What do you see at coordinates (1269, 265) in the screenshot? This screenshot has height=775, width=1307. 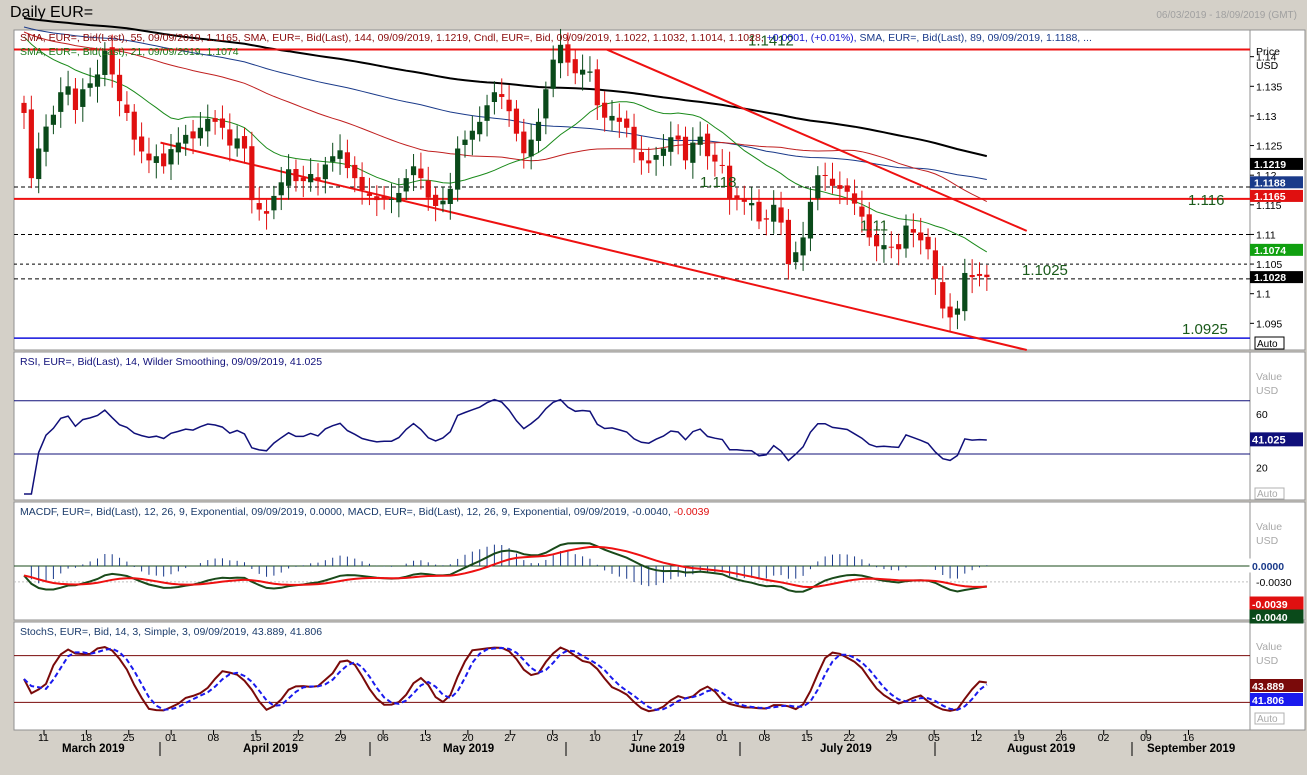 I see `price-tick-label: 1.105` at bounding box center [1269, 265].